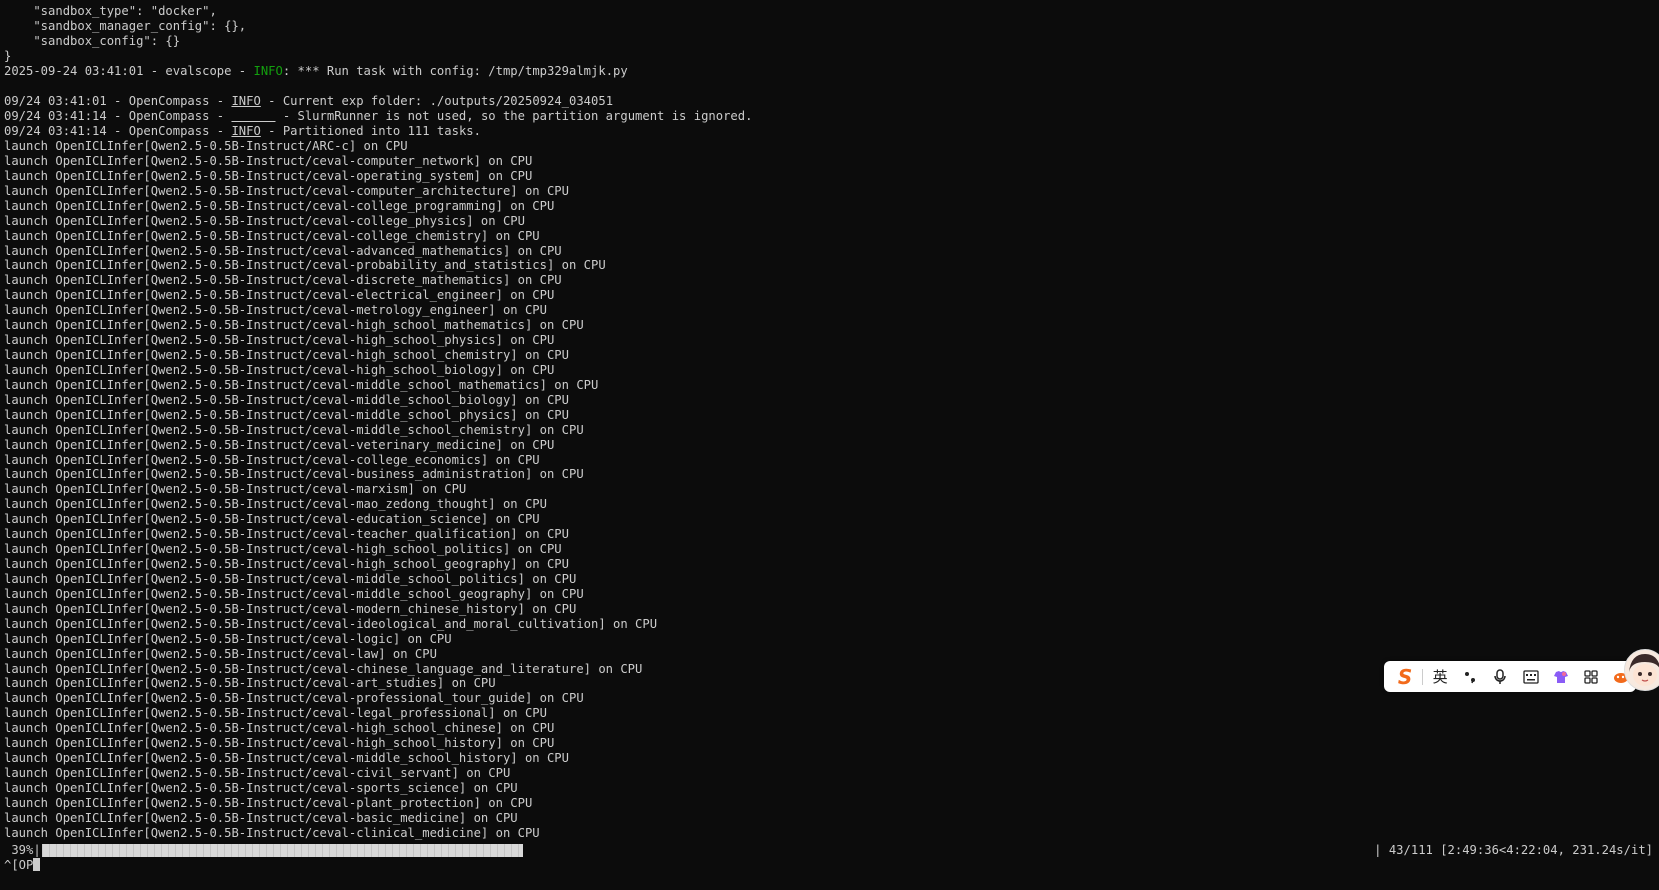 This screenshot has width=1659, height=890. I want to click on punctuation-icon, so click(1470, 677).